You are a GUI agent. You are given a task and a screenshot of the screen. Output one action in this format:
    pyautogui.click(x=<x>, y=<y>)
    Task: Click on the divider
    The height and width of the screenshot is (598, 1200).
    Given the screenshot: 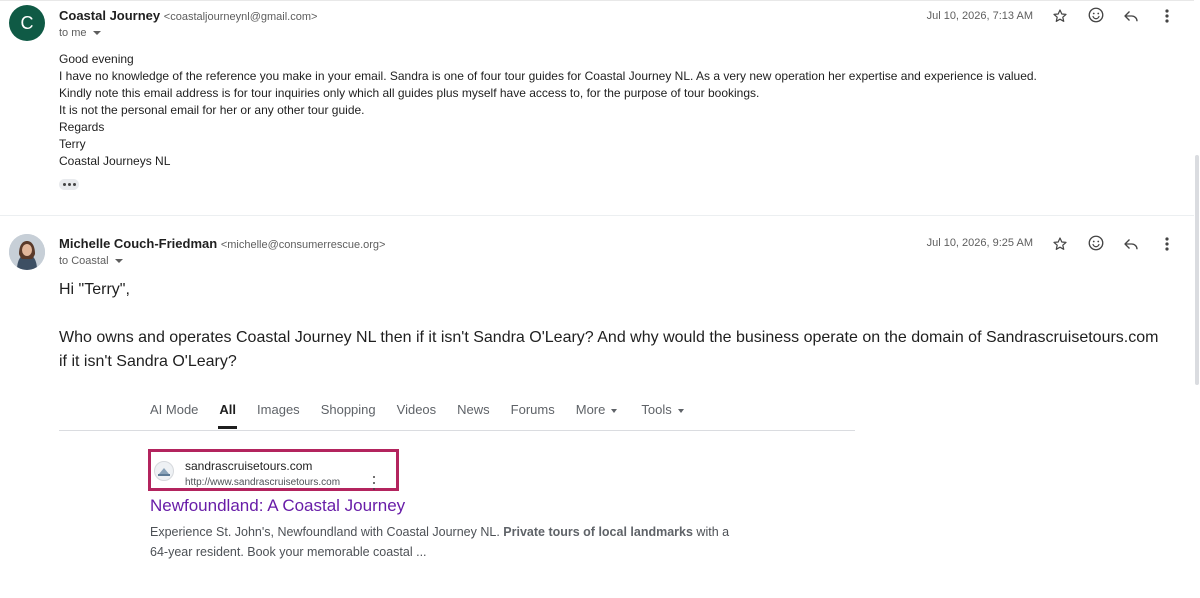 What is the action you would take?
    pyautogui.click(x=597, y=215)
    